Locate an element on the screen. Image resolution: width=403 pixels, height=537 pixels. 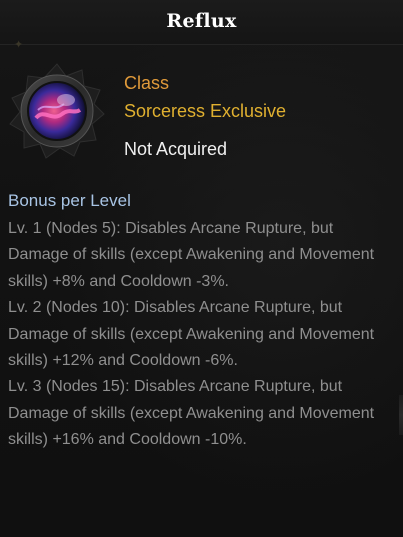
bonus-heading: Bonus per Level is located at coordinates (69, 200).